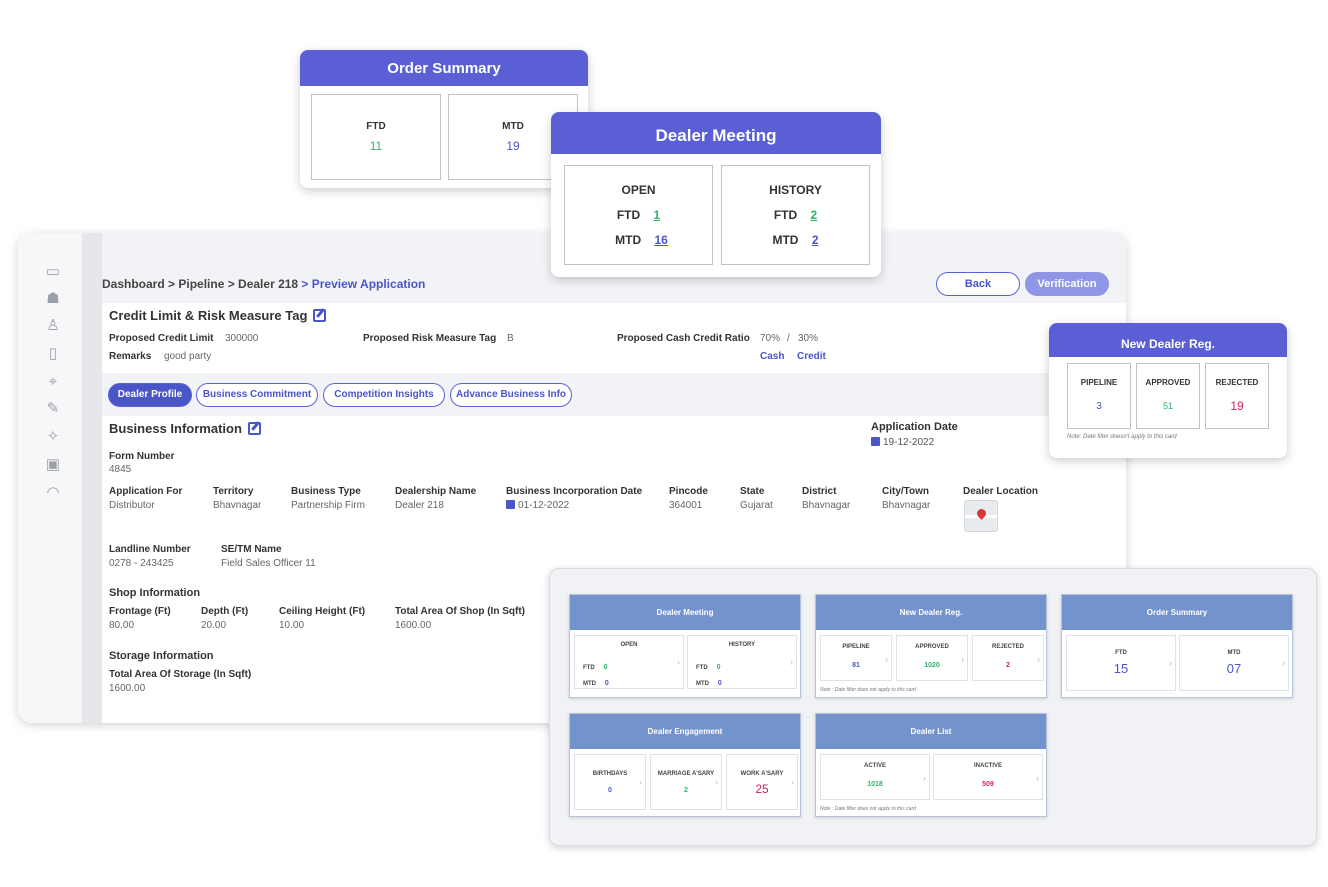  Describe the element at coordinates (510, 504) in the screenshot. I see `calendar-icon` at that location.